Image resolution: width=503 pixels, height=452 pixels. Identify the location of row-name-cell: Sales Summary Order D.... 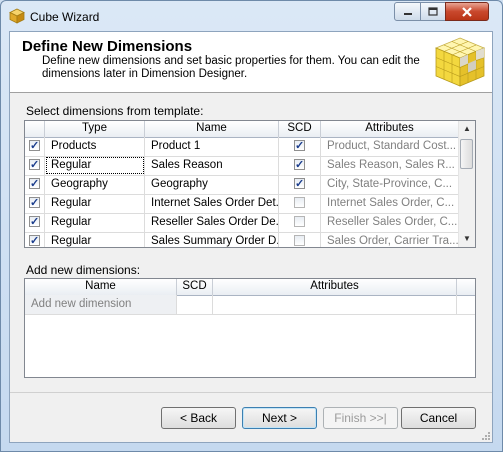
(212, 239).